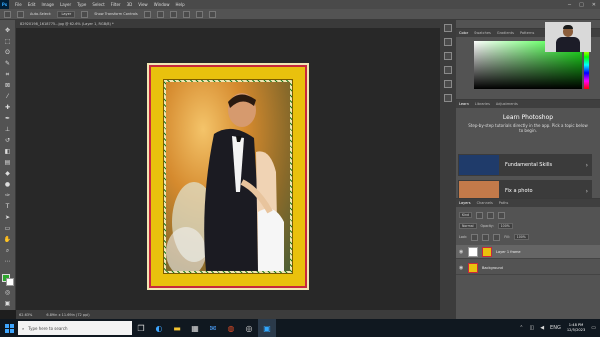 The image size is (600, 337). I want to click on start-button, so click(9, 328).